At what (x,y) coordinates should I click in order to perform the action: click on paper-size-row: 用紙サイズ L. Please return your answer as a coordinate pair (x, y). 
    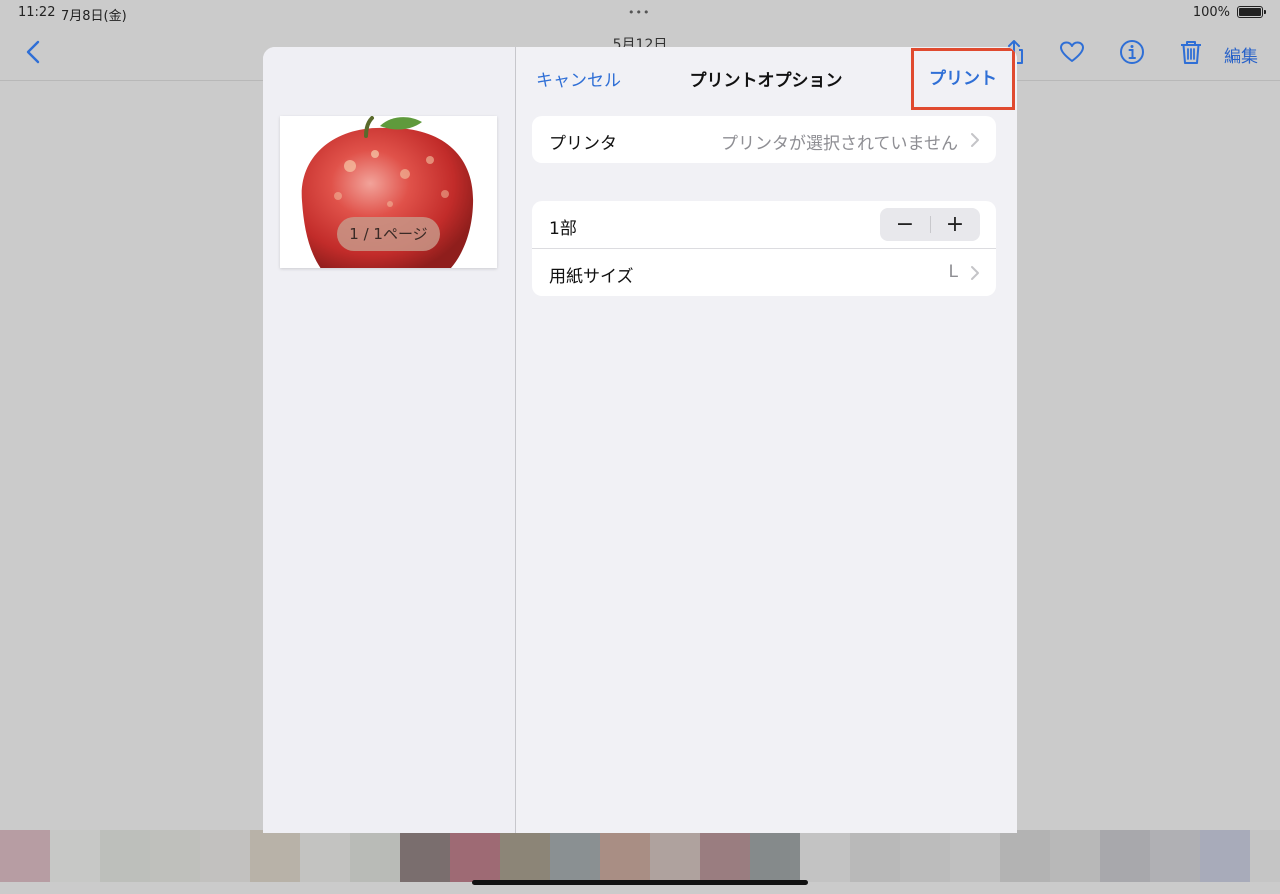
    Looking at the image, I should click on (764, 272).